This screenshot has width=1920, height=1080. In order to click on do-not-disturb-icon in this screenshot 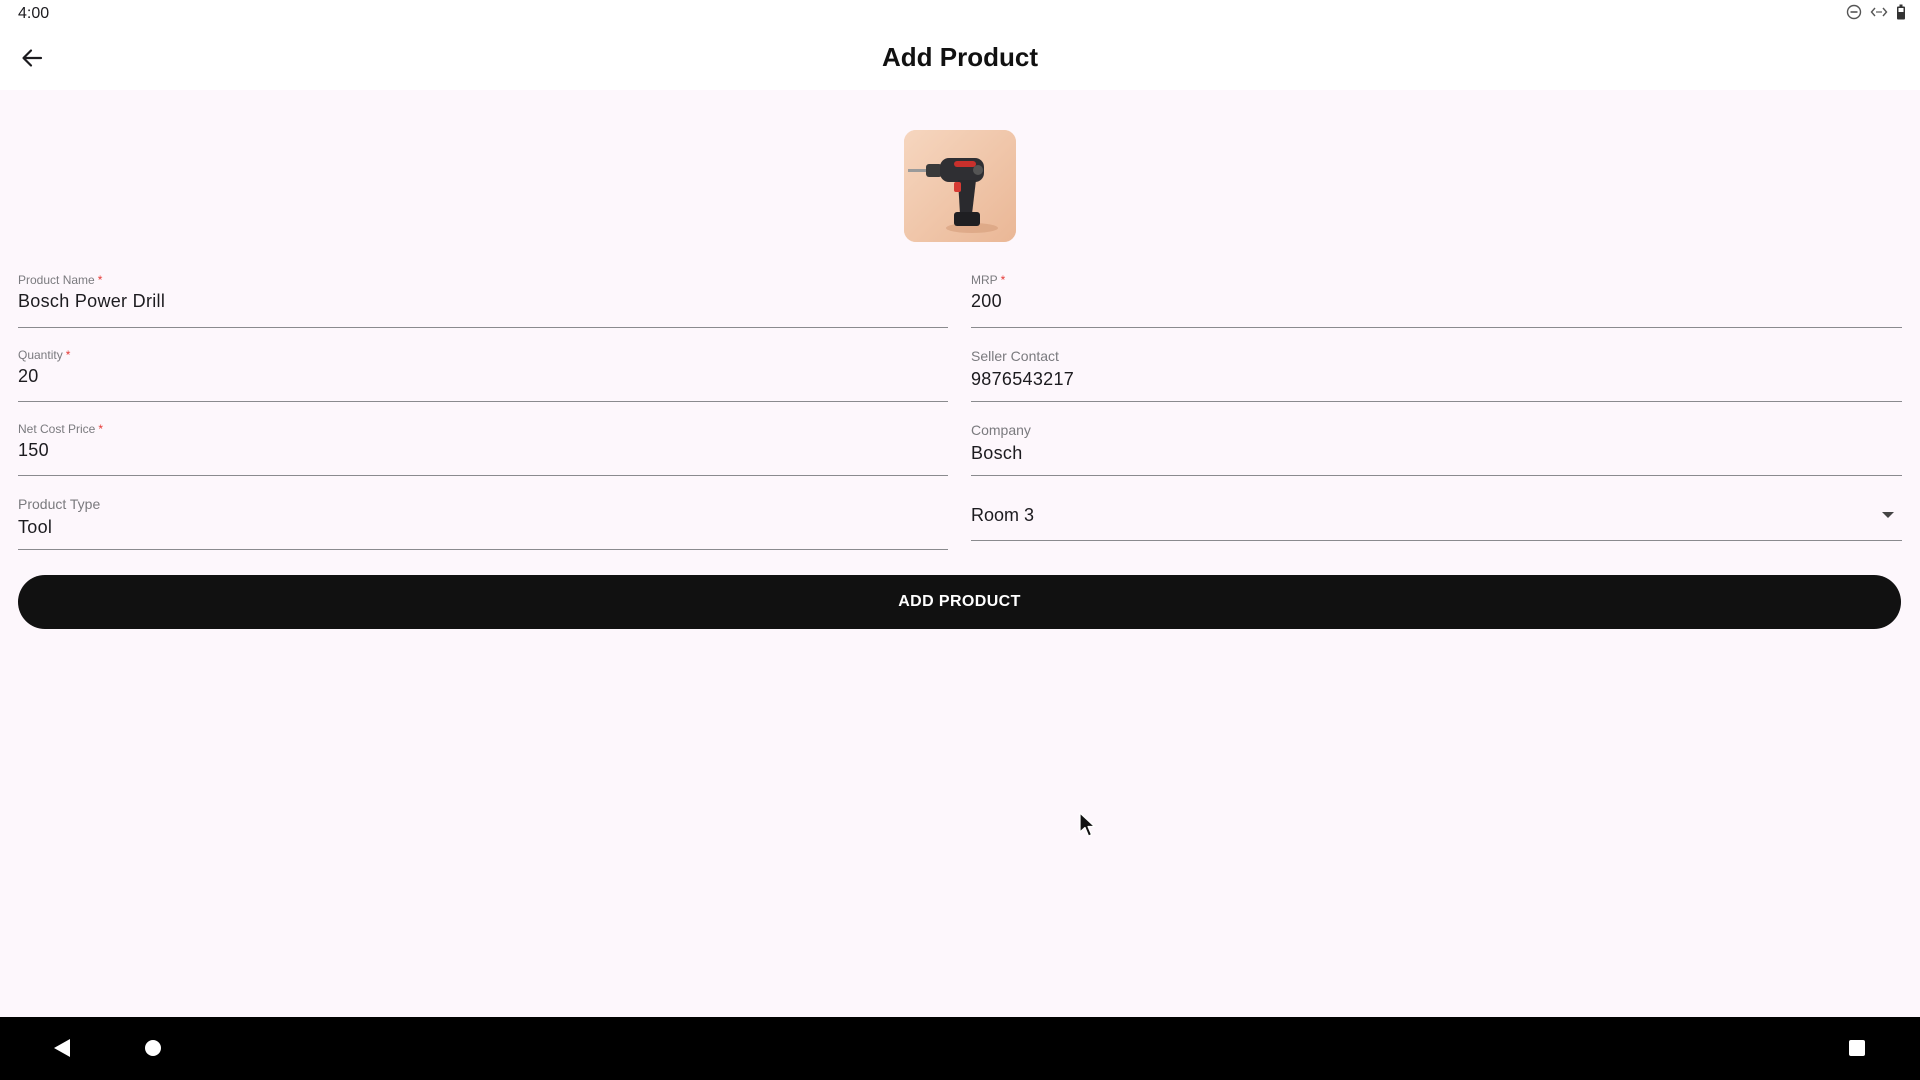, I will do `click(1854, 14)`.